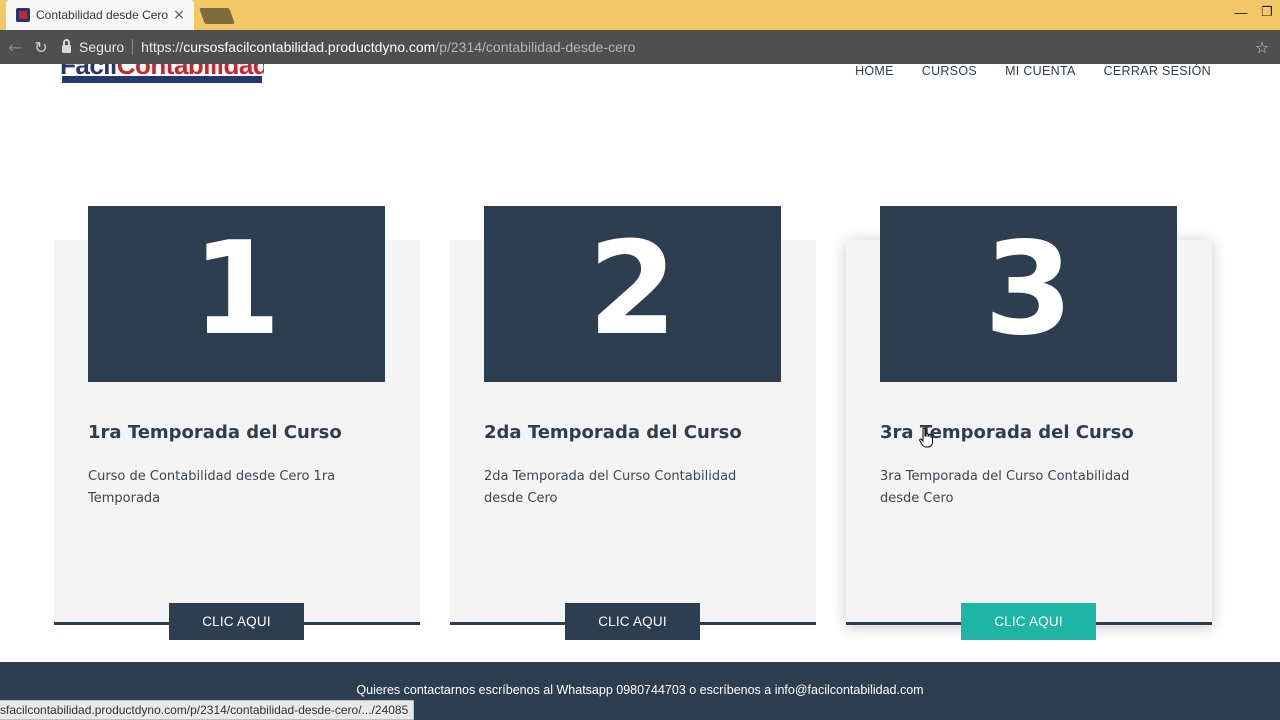 Image resolution: width=1280 pixels, height=720 pixels. What do you see at coordinates (179, 15) in the screenshot?
I see `tab-close-icon: ×` at bounding box center [179, 15].